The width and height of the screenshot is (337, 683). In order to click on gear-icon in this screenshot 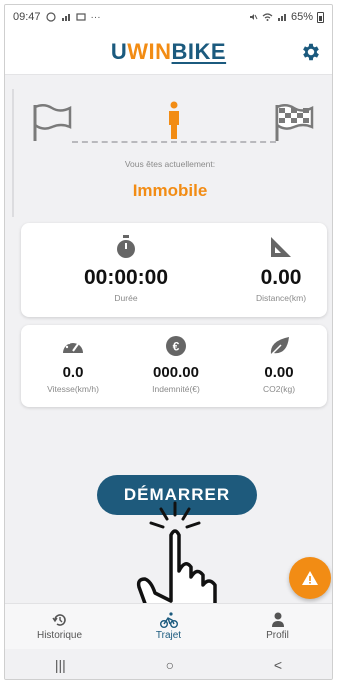, I will do `click(311, 52)`.